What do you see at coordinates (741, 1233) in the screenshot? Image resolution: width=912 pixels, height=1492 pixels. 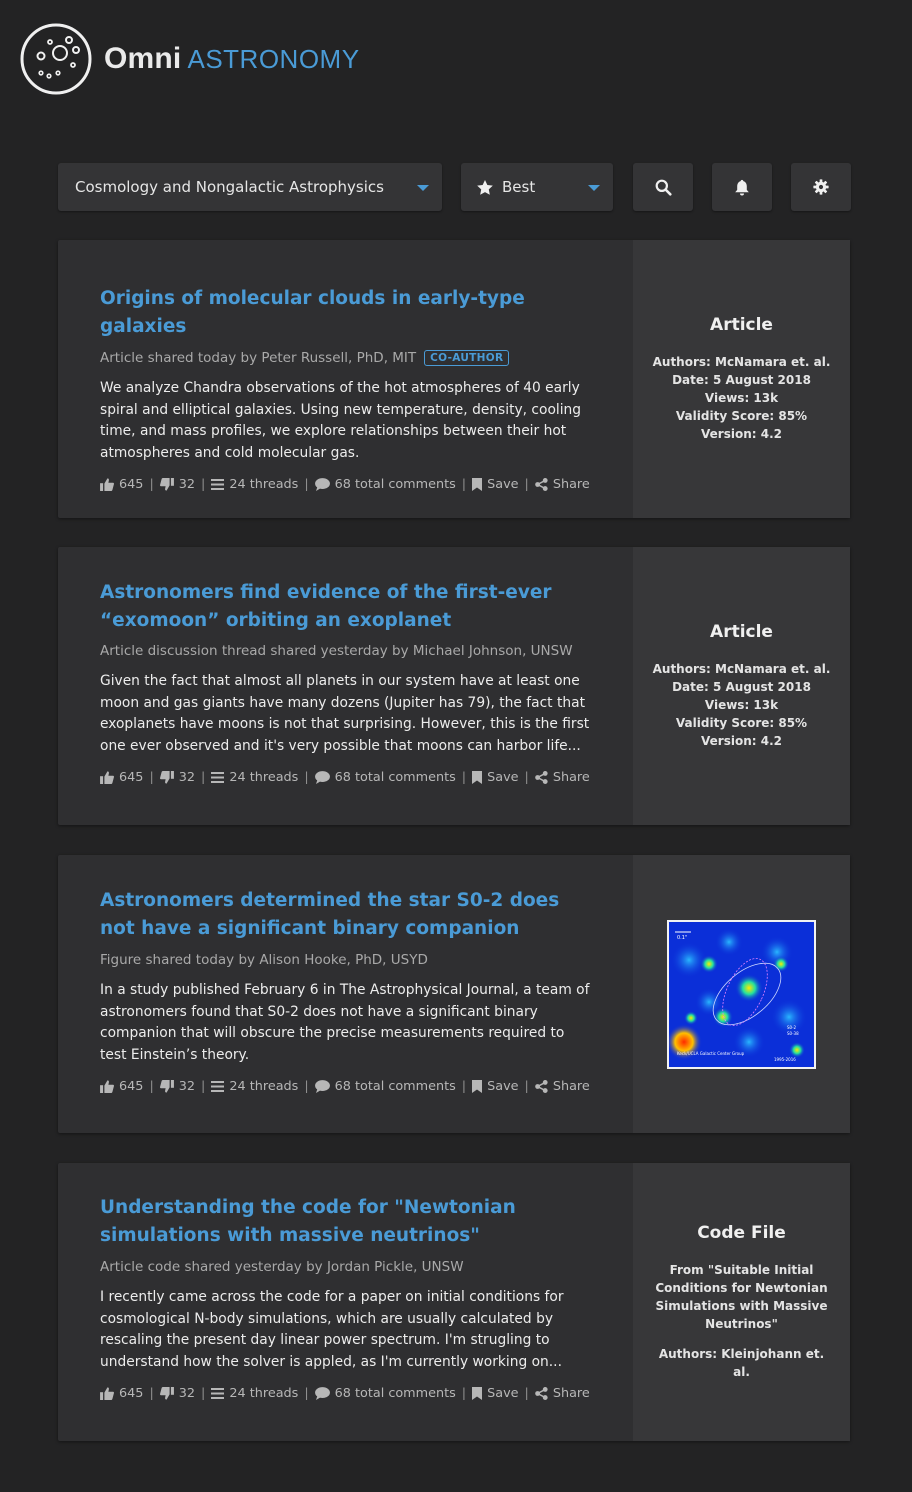 I see `content-type-label: Code File` at bounding box center [741, 1233].